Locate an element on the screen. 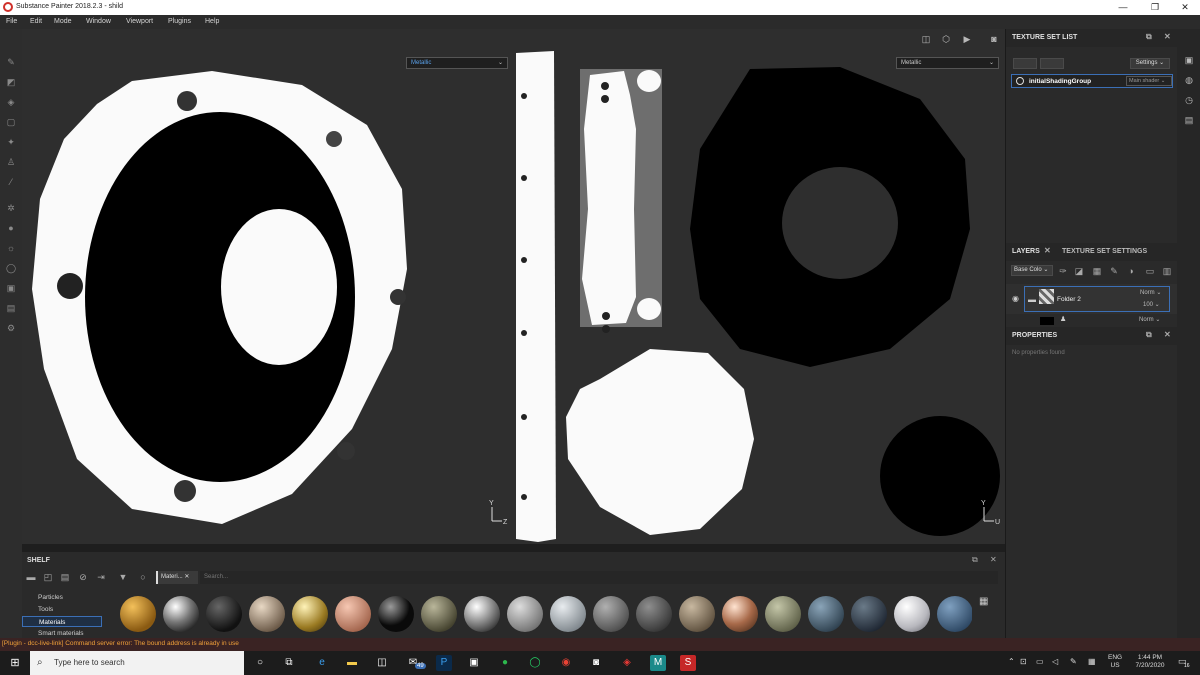 This screenshot has width=1200, height=675. hide-icon: ⊘ is located at coordinates (83, 577).